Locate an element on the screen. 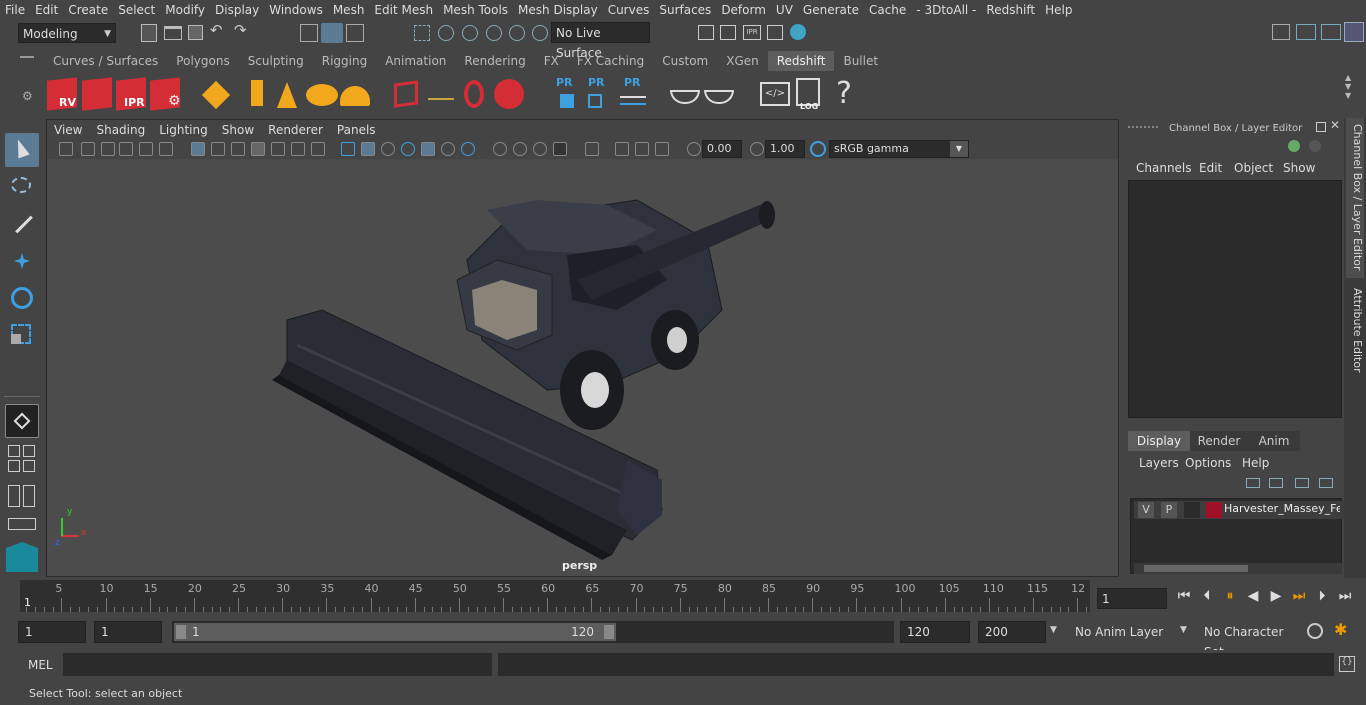  tab-animation: Animation is located at coordinates (415, 61).